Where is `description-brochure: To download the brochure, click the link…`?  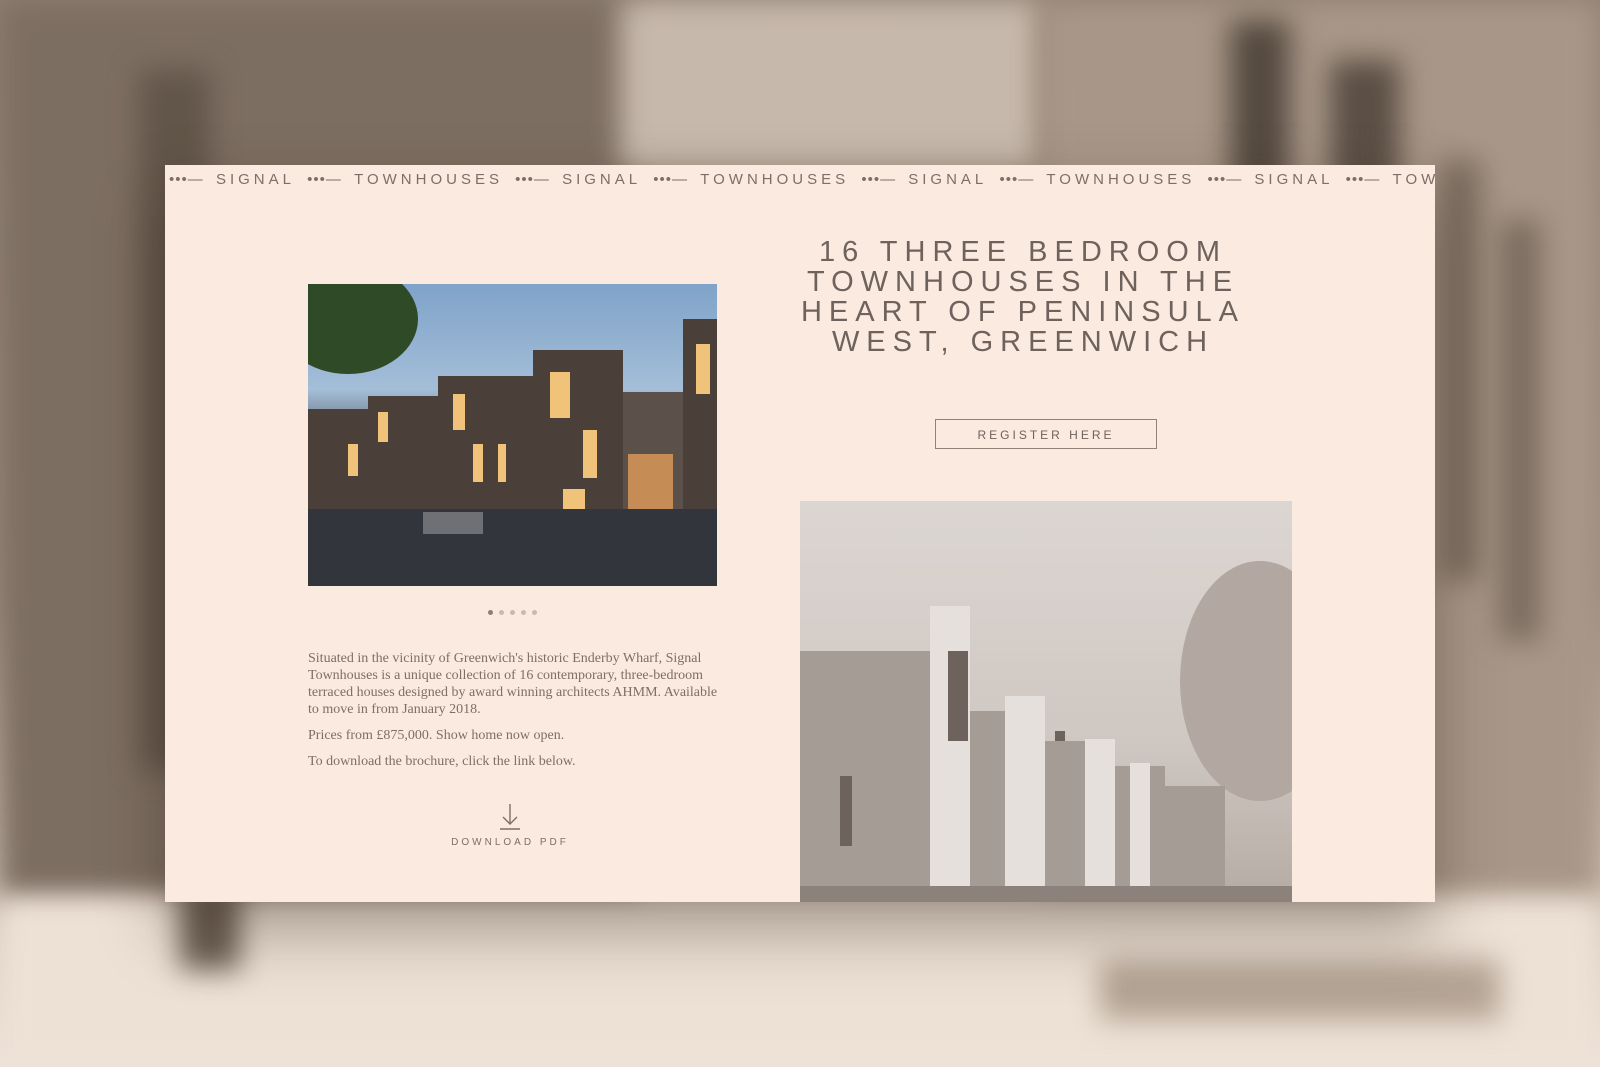
description-brochure: To download the brochure, click the link… is located at coordinates (442, 761).